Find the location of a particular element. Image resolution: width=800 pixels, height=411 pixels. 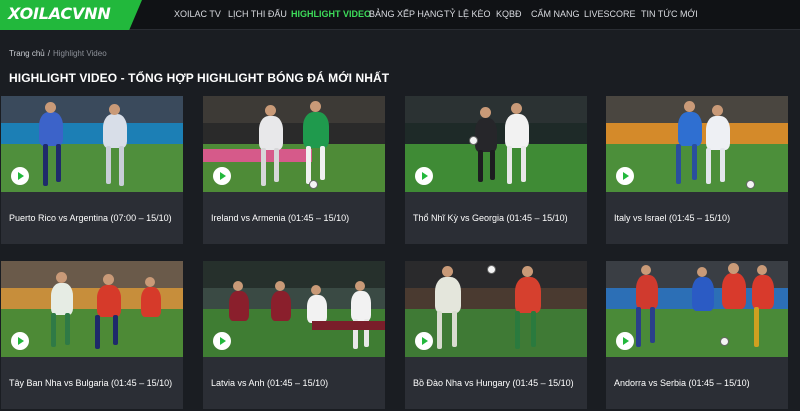

nav-item-kqbd: KQBĐ is located at coordinates (509, 14).